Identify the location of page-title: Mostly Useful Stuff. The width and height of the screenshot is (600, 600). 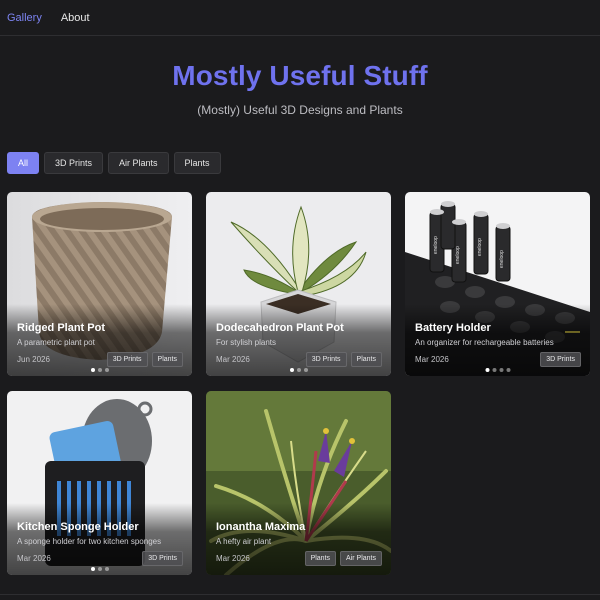
(300, 75).